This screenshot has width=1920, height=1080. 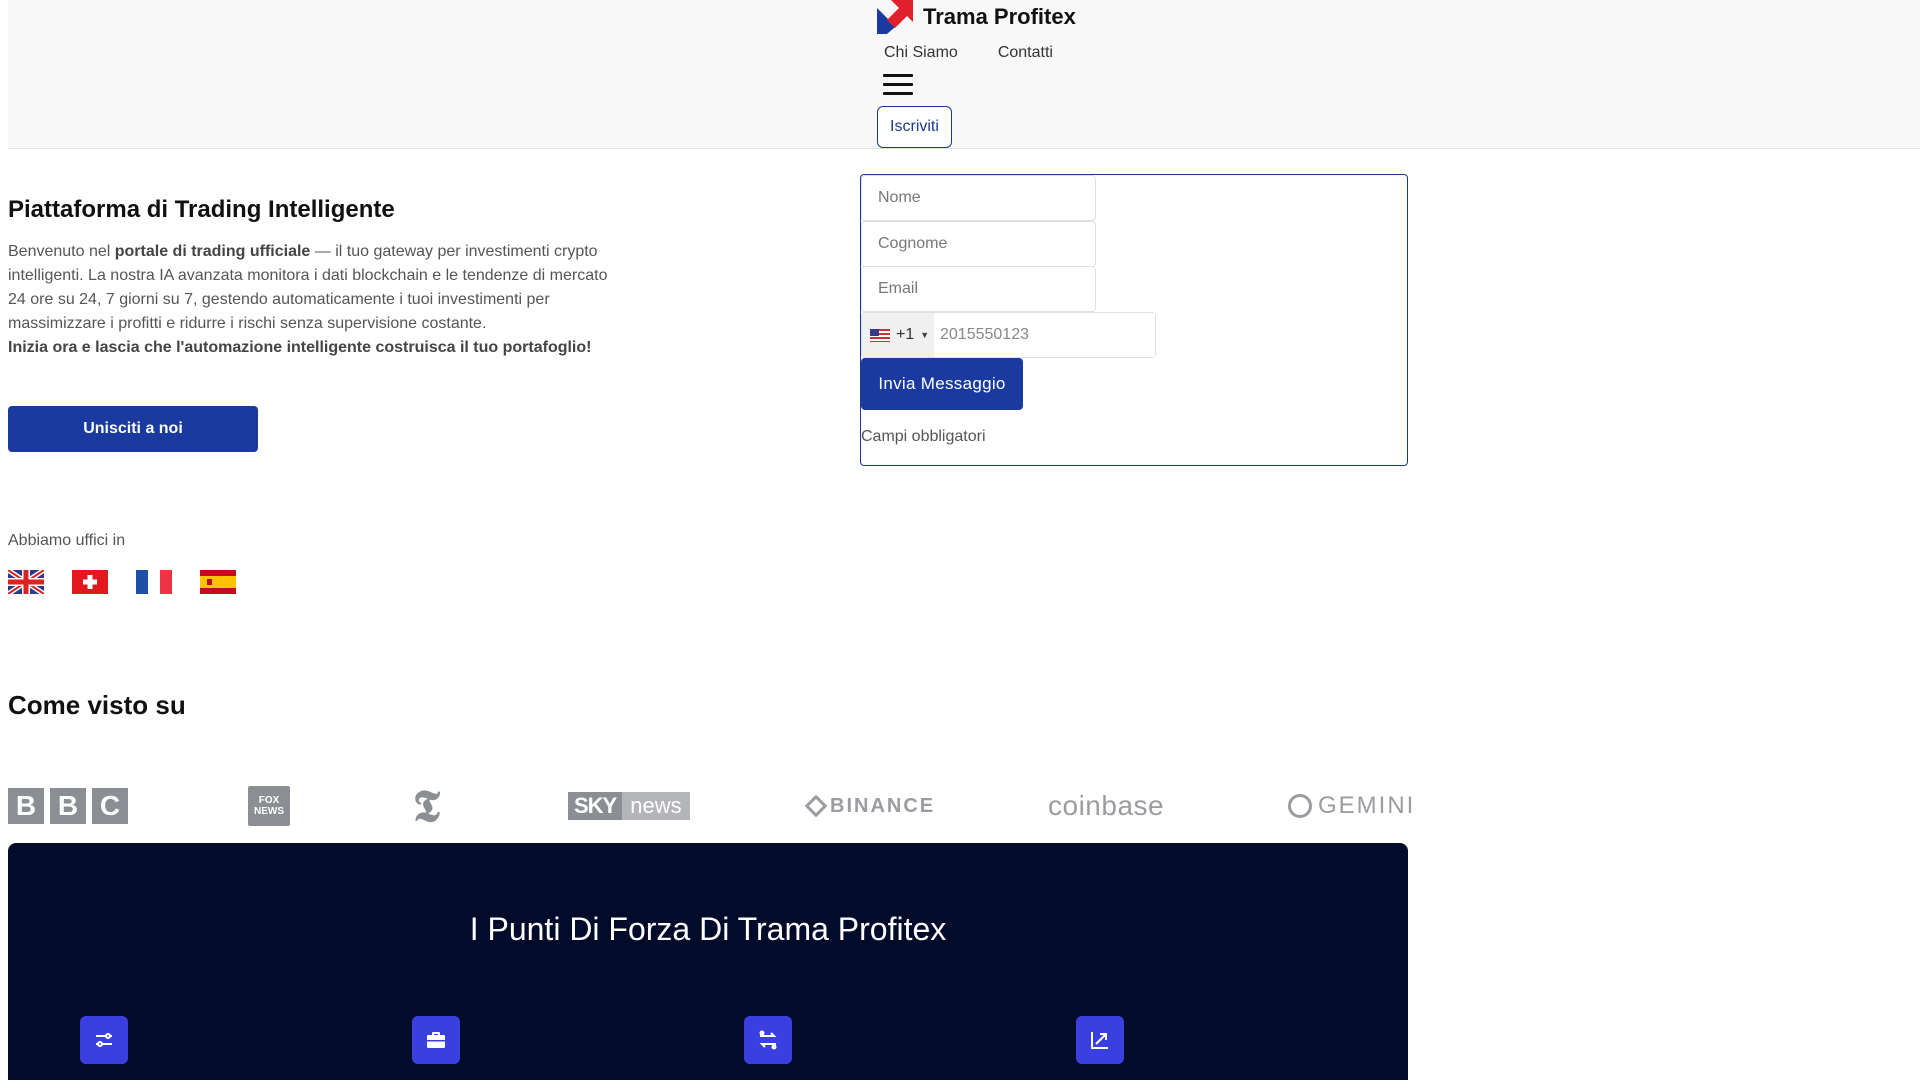 I want to click on gemini-logo-text: GEMINI, so click(x=1367, y=805).